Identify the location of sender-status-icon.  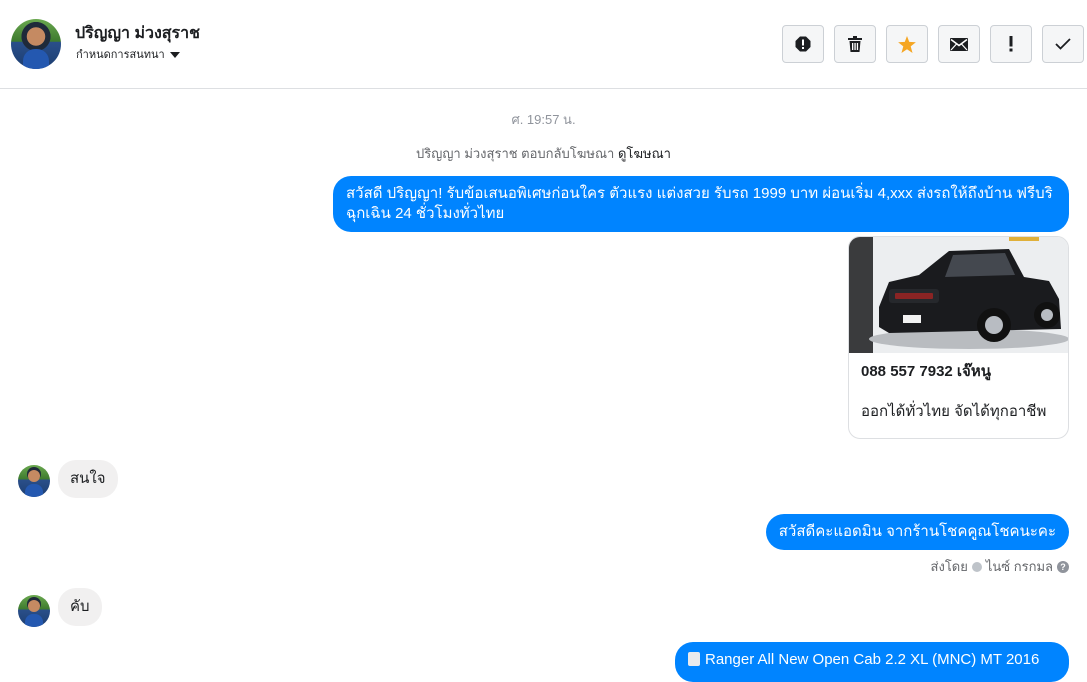
(976, 566).